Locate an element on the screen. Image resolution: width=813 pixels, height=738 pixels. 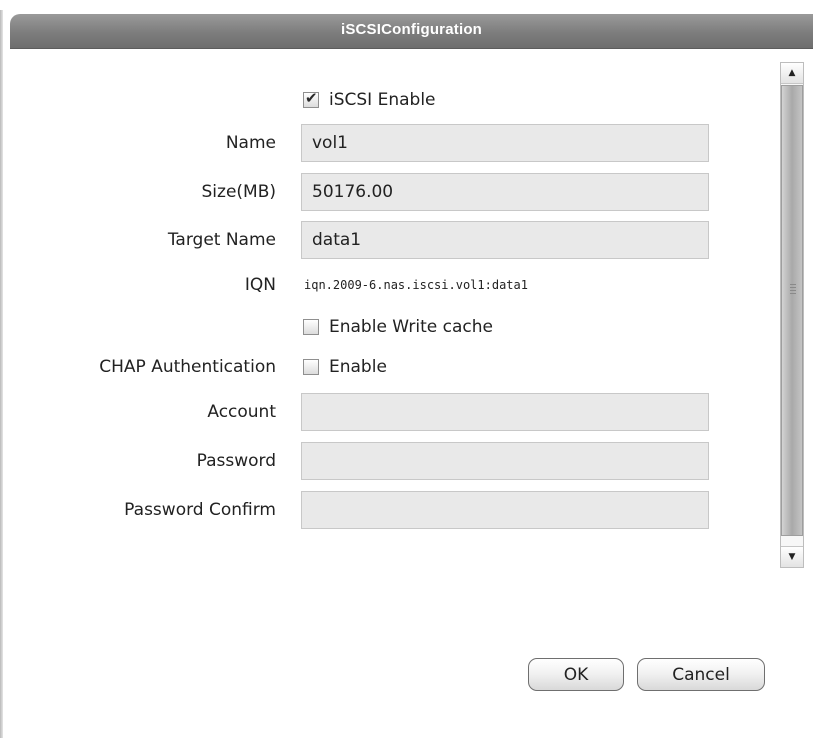
write-cache-checkbox is located at coordinates (311, 327).